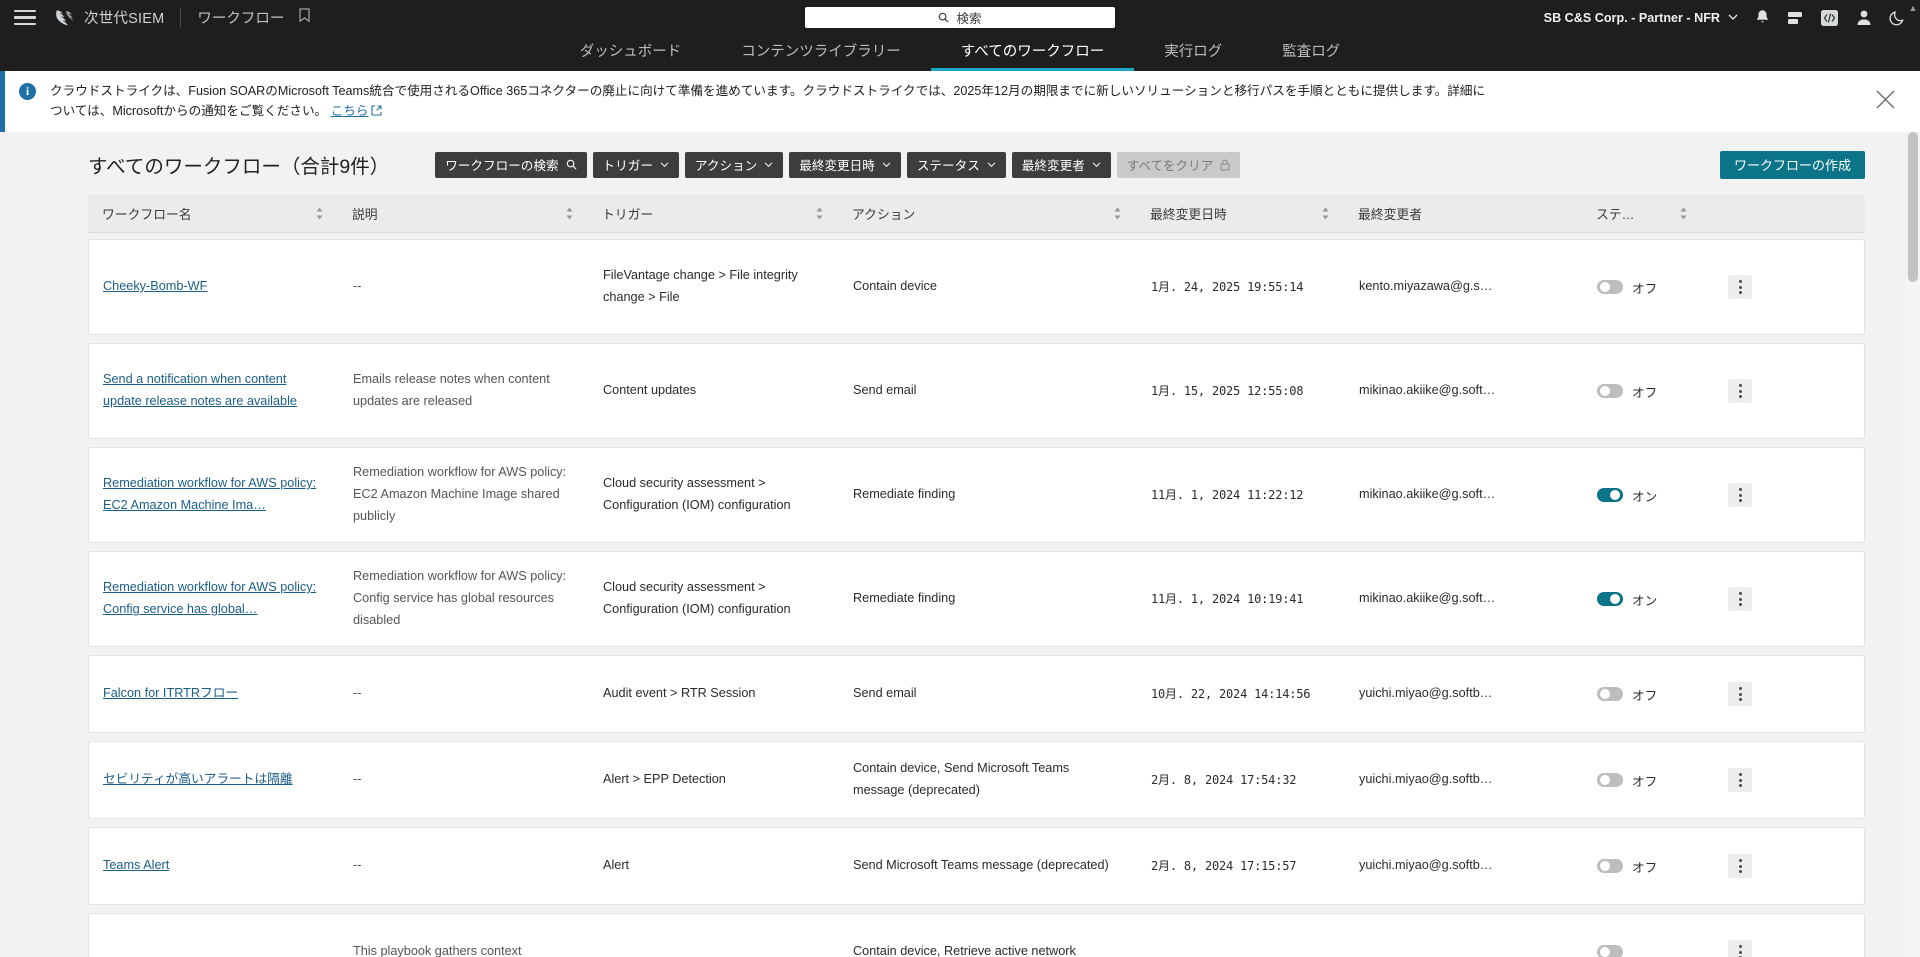  What do you see at coordinates (376, 110) in the screenshot?
I see `external-link-icon` at bounding box center [376, 110].